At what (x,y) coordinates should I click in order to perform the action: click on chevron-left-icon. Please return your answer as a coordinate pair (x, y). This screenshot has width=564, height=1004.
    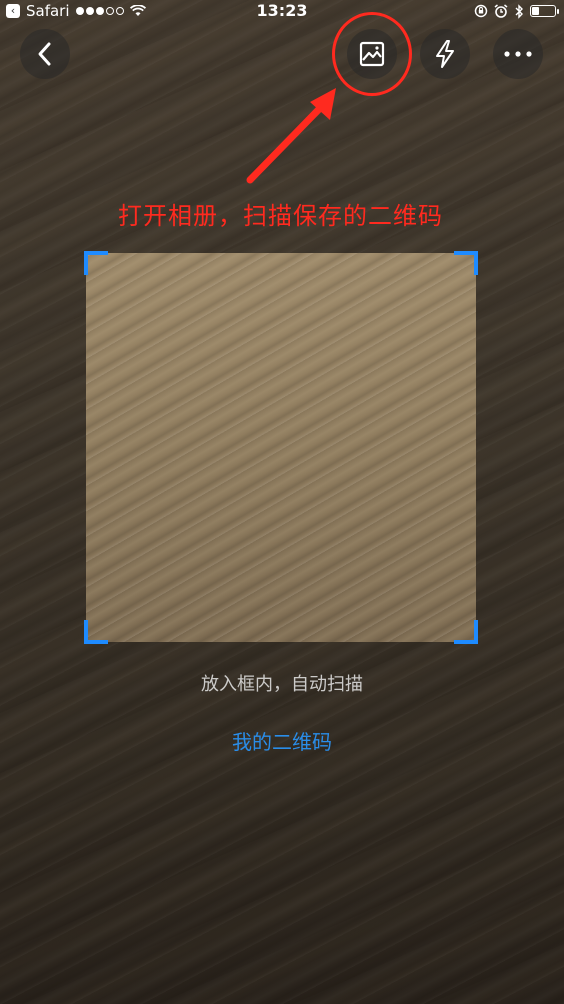
    Looking at the image, I should click on (44, 54).